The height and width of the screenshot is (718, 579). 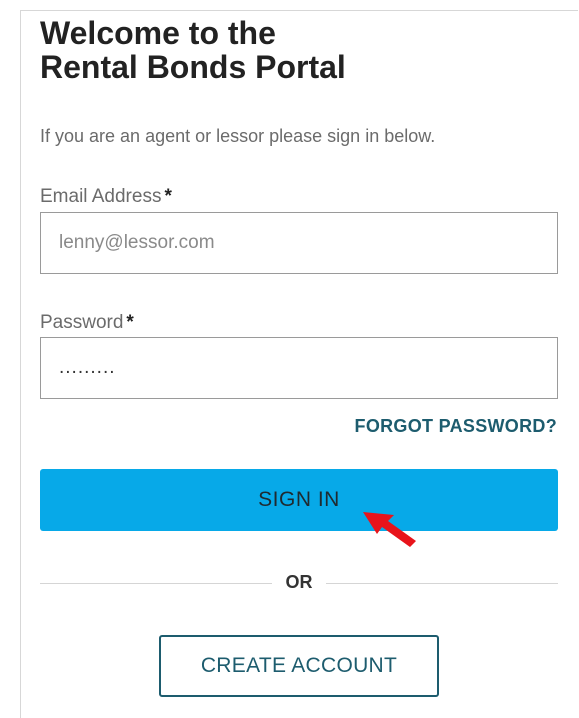 I want to click on sign-in-button: SIGN IN, so click(x=299, y=500).